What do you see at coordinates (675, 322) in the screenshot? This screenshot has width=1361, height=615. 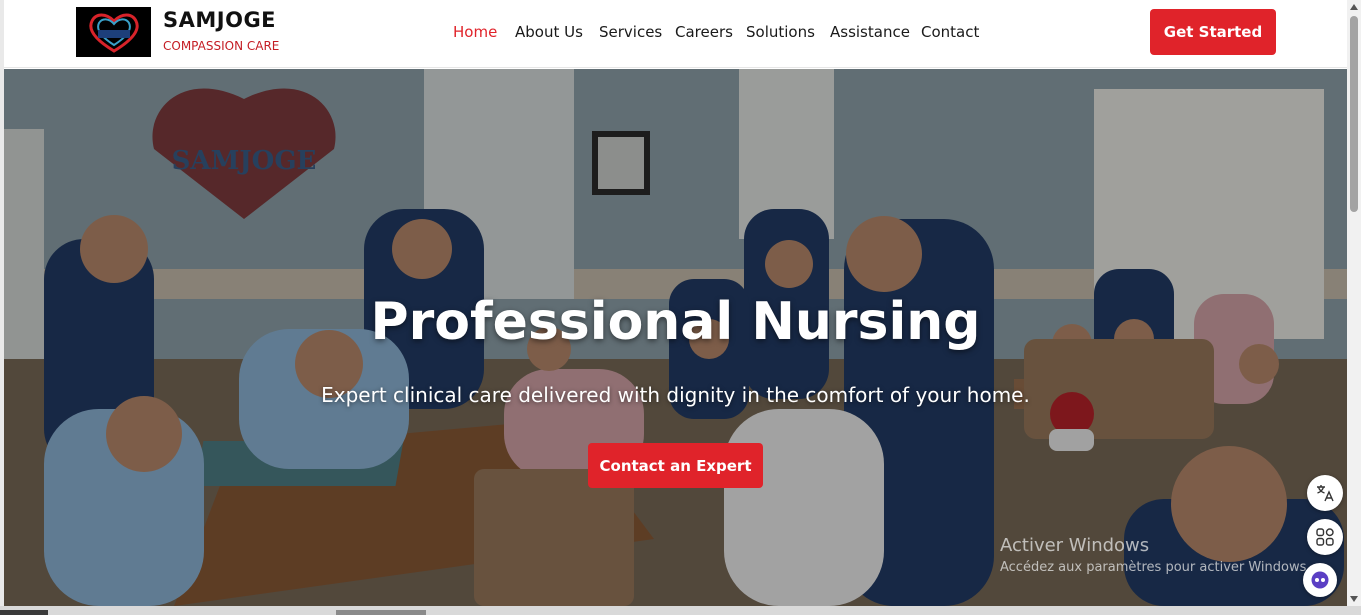 I see `hero-title: Professional Nursing` at bounding box center [675, 322].